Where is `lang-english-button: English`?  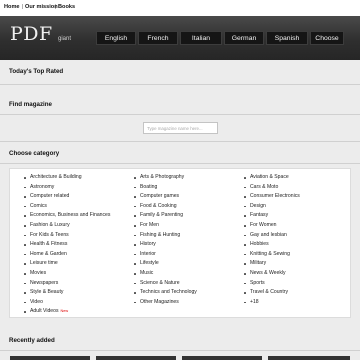 lang-english-button: English is located at coordinates (116, 38).